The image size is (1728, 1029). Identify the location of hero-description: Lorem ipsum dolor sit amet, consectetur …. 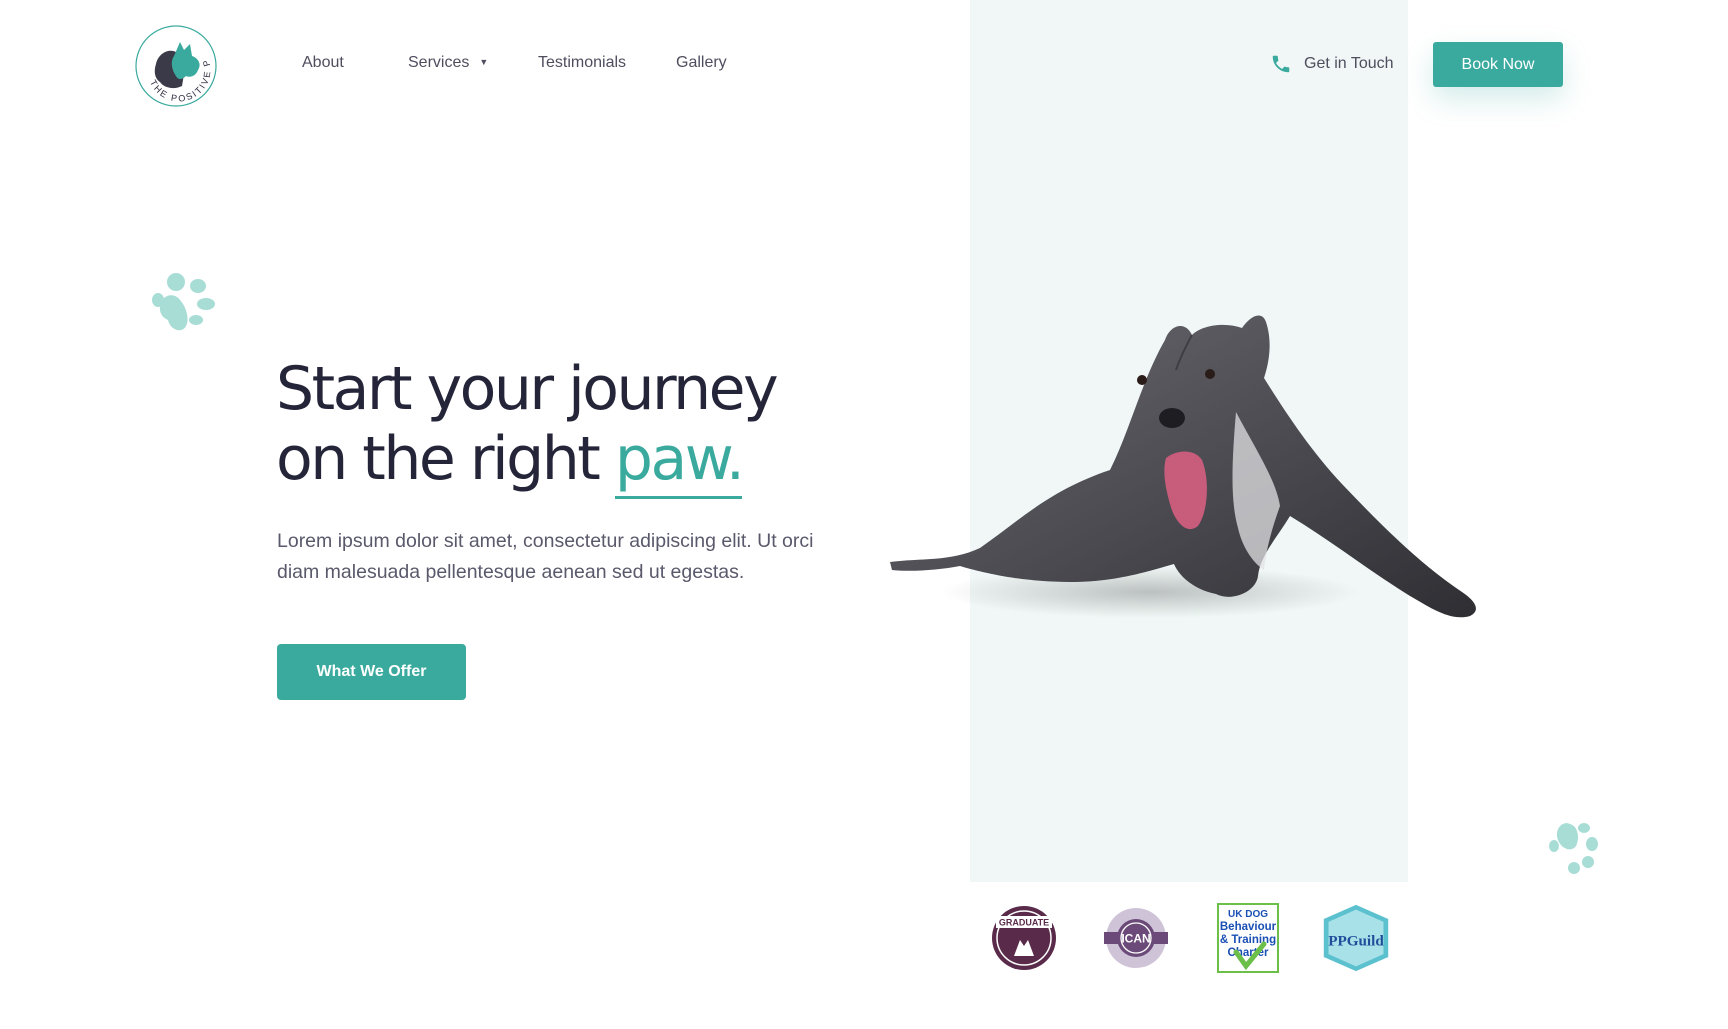
(545, 556).